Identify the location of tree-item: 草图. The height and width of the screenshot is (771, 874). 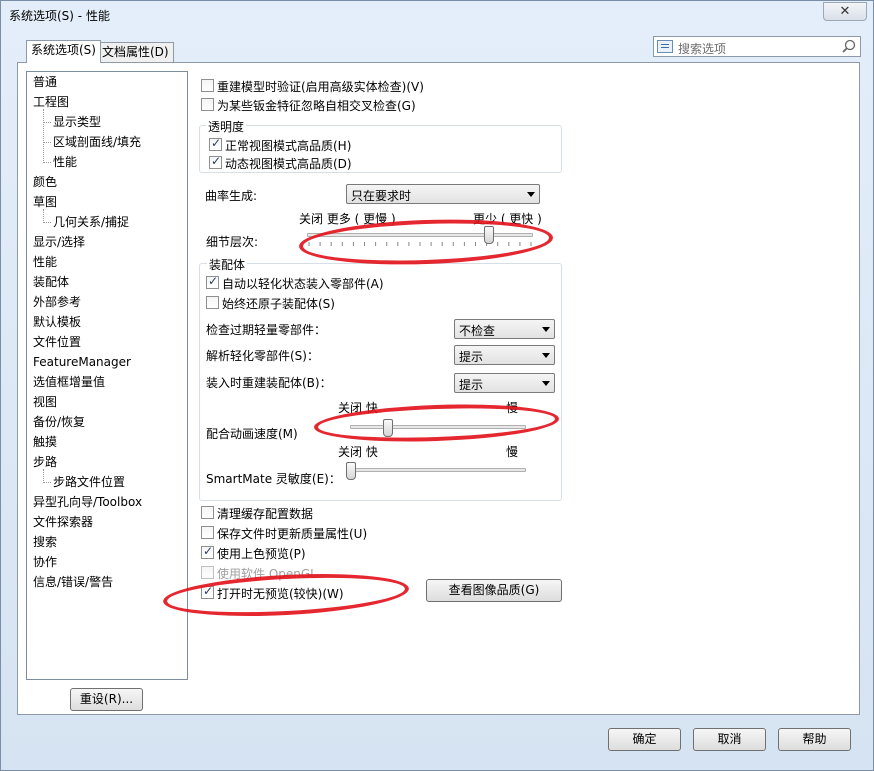
(45, 202).